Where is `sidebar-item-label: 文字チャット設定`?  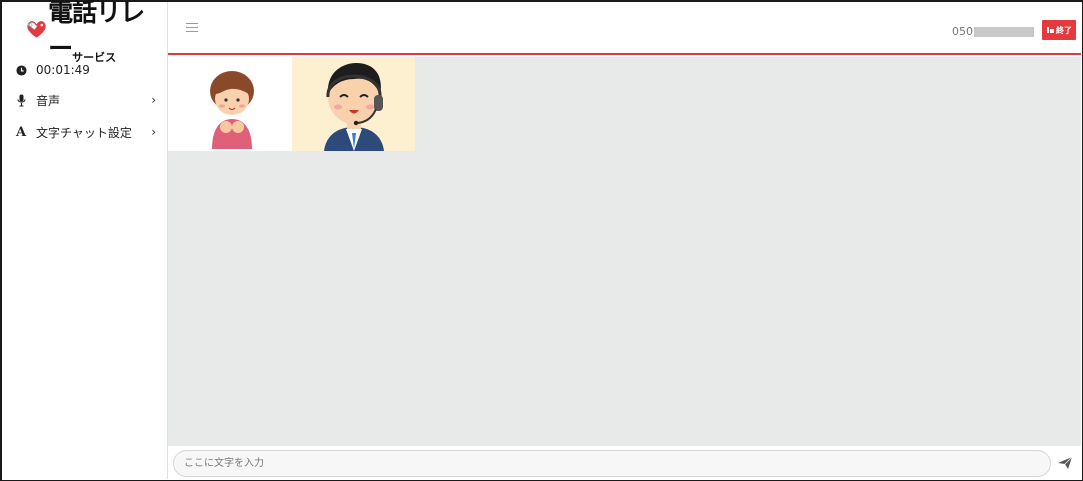 sidebar-item-label: 文字チャット設定 is located at coordinates (84, 132).